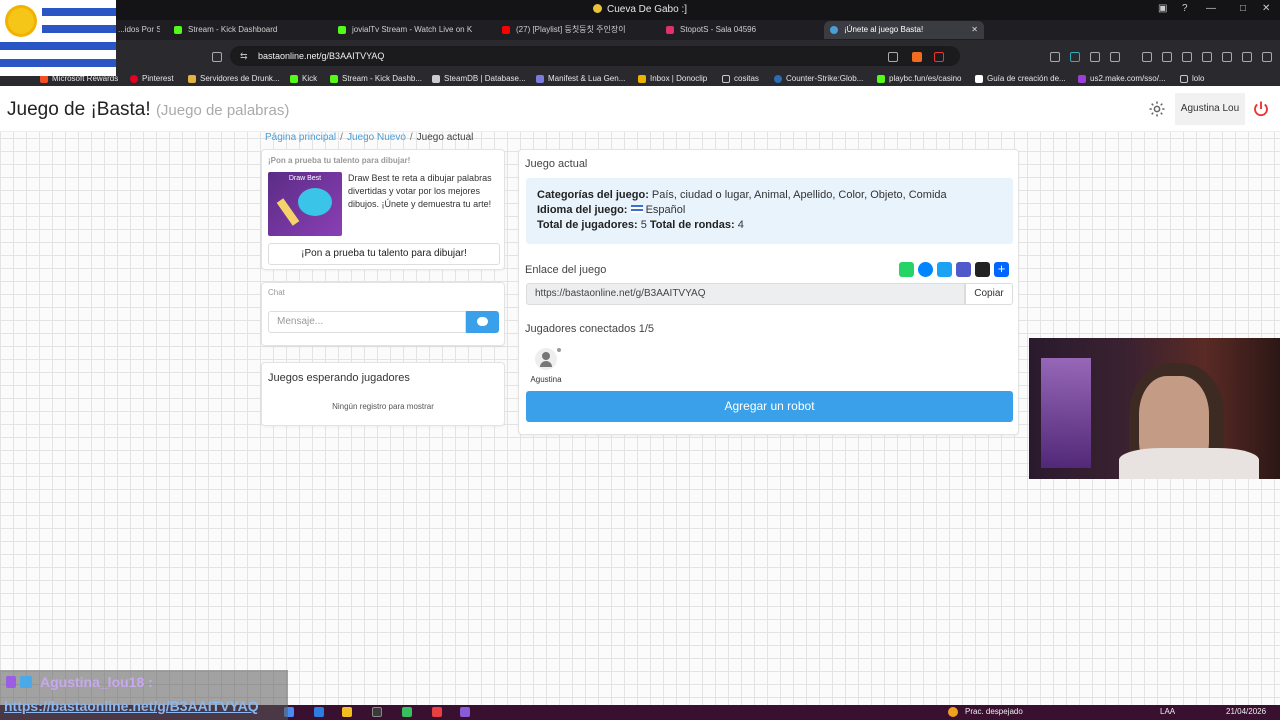 The image size is (1280, 720). I want to click on notion-icon, so click(979, 79).